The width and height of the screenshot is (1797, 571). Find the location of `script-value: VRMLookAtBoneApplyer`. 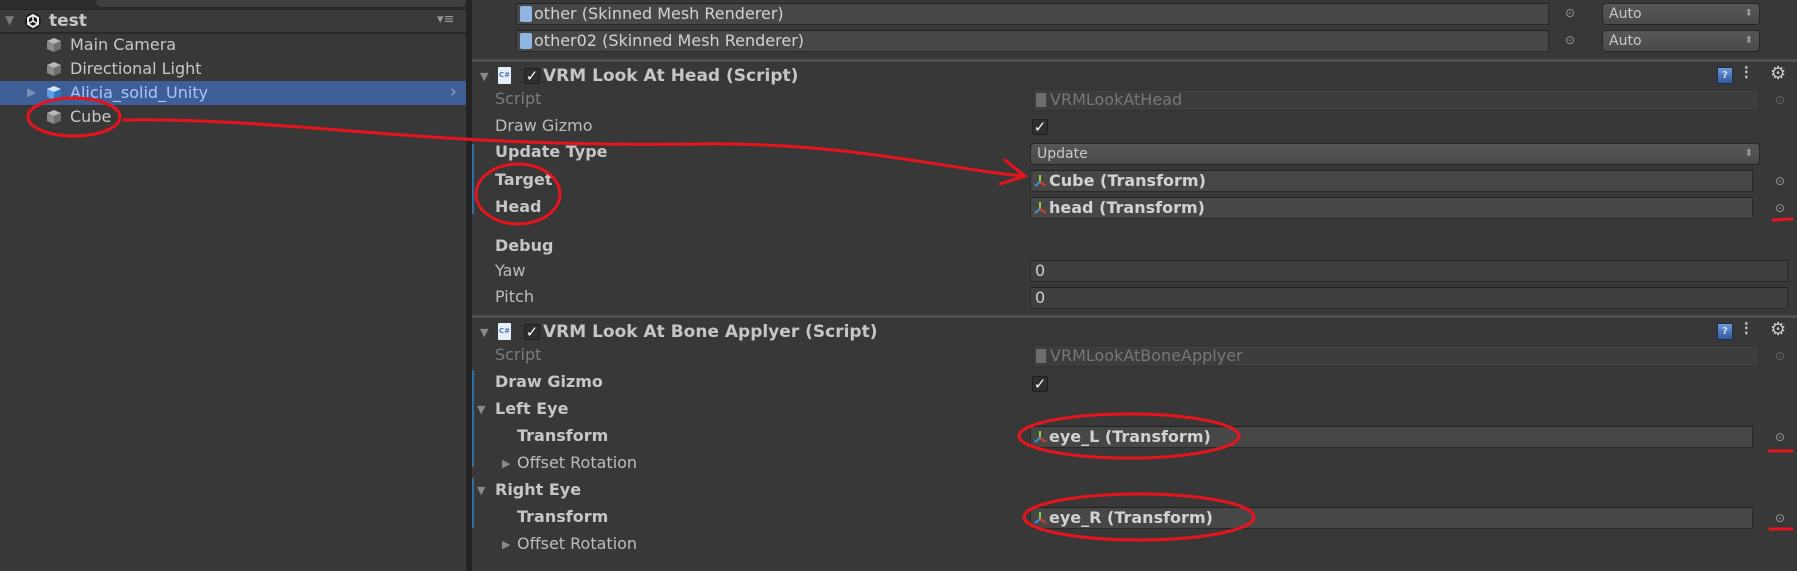

script-value: VRMLookAtBoneApplyer is located at coordinates (1146, 355).